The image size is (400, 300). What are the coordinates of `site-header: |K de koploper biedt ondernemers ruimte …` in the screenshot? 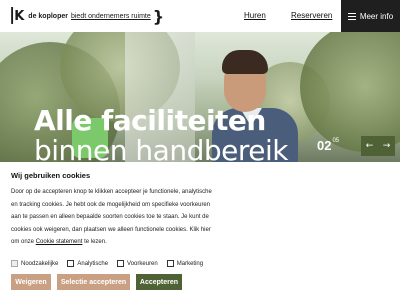 It's located at (200, 16).